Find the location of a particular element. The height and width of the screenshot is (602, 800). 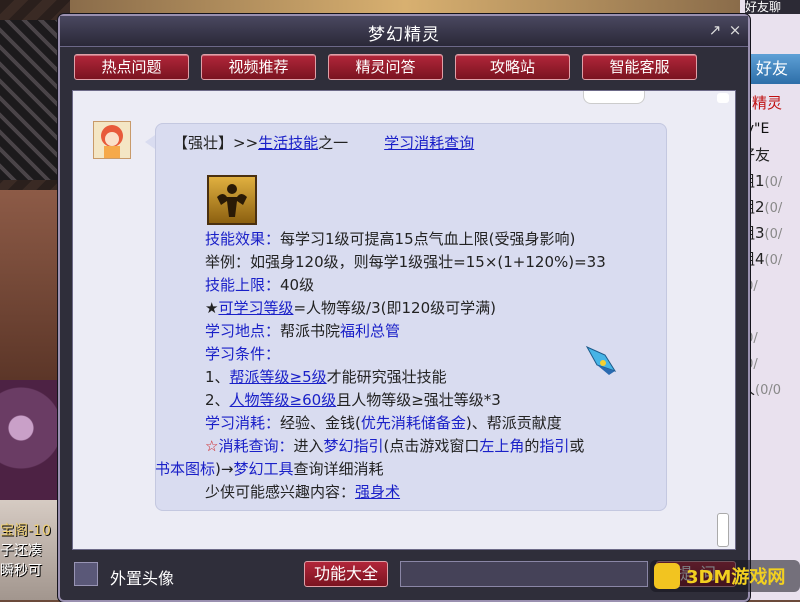

query-text-5: )→ is located at coordinates (224, 469).